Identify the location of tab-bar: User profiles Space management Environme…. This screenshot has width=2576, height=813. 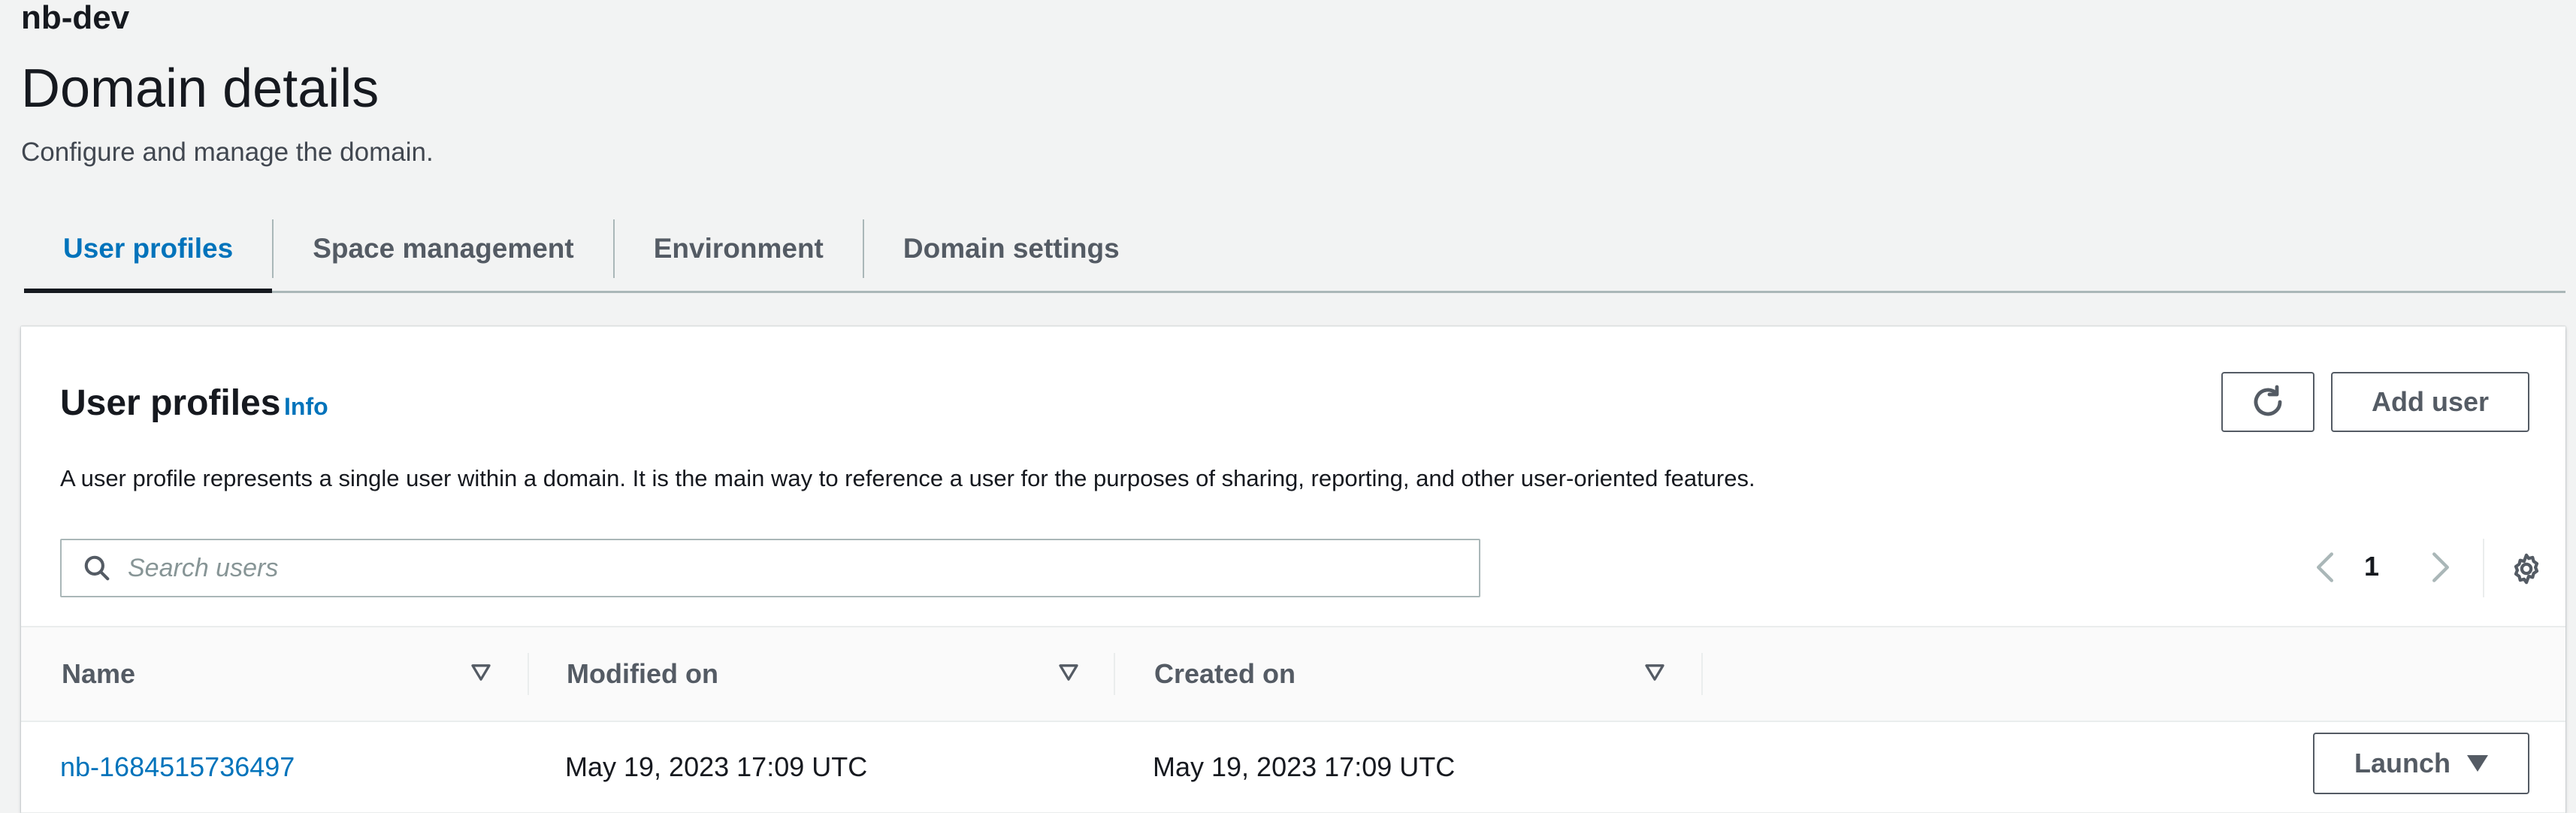
(1295, 249).